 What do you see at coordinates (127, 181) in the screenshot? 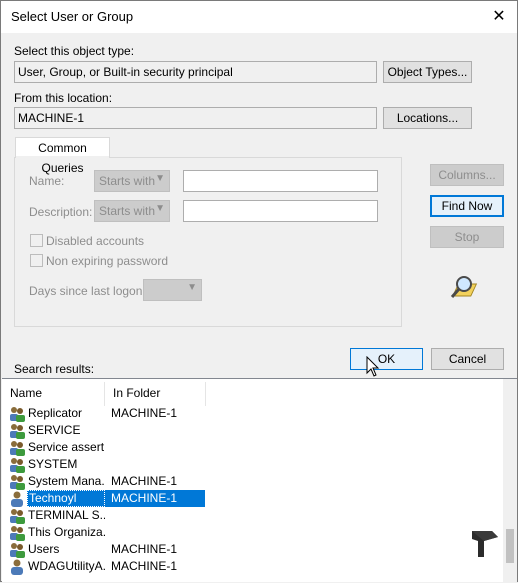
I see `name-mode-value: Starts with` at bounding box center [127, 181].